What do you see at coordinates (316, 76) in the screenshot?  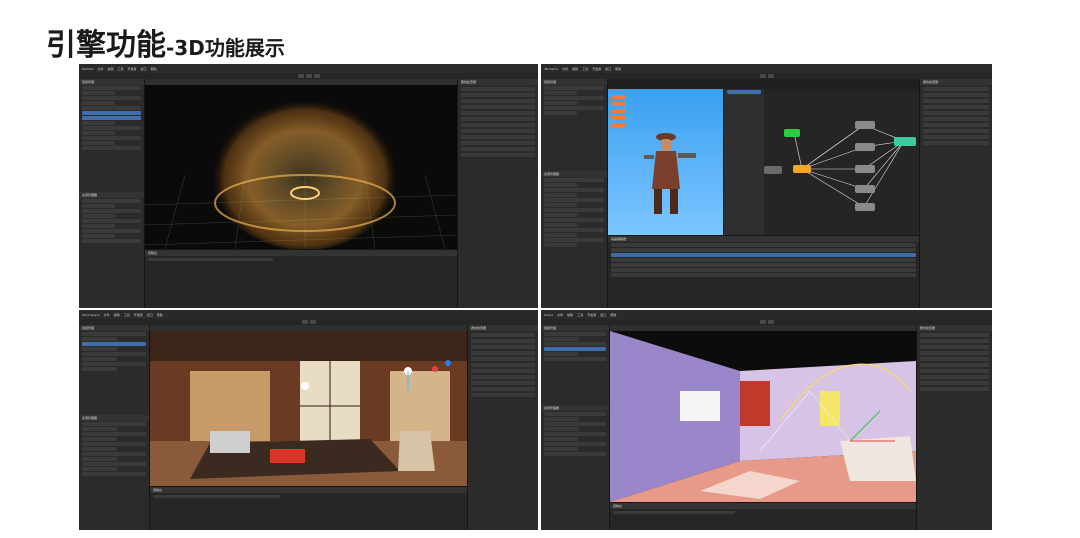 I see `device-select` at bounding box center [316, 76].